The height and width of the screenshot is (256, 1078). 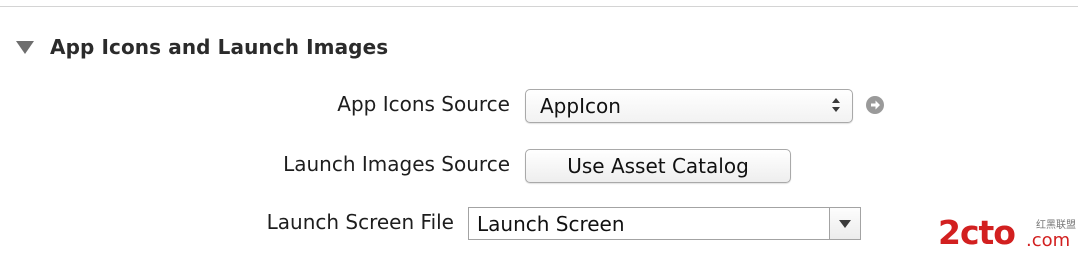 I want to click on section-header-app-icons: App Icons and Launch Images, so click(x=202, y=47).